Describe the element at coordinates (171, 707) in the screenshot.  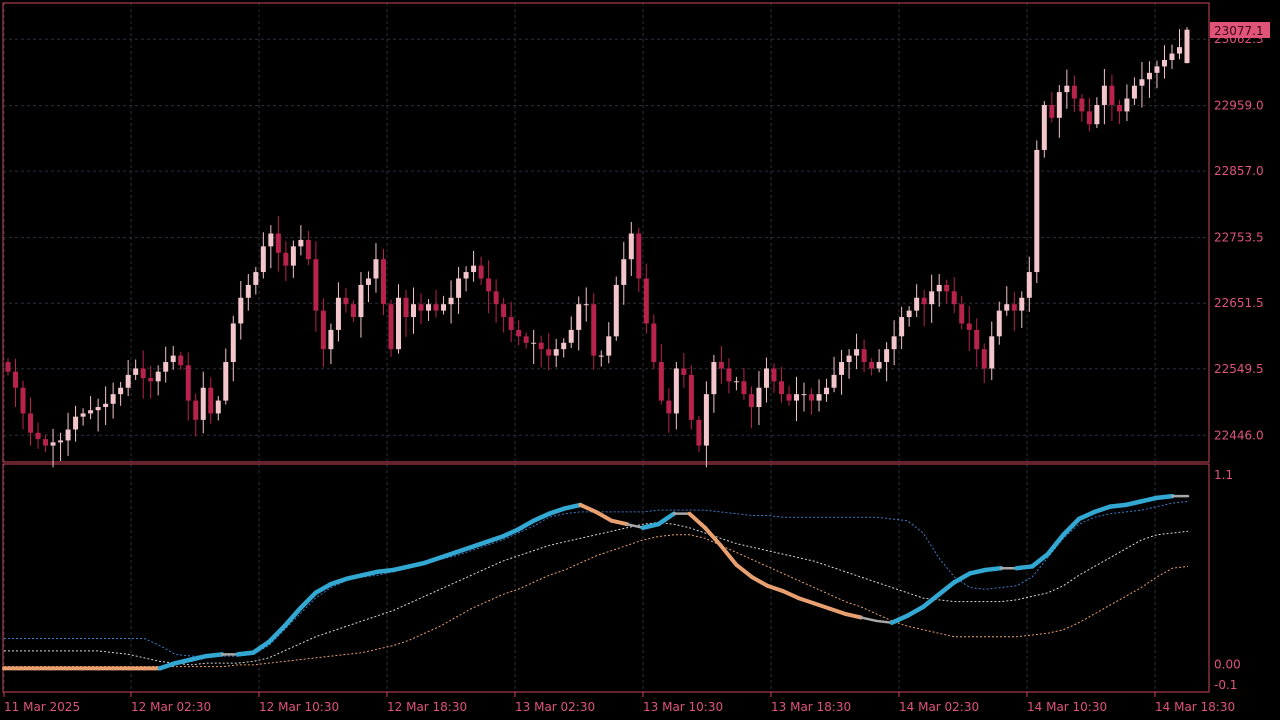
I see `time-tick-label: 12 Mar 02:30` at that location.